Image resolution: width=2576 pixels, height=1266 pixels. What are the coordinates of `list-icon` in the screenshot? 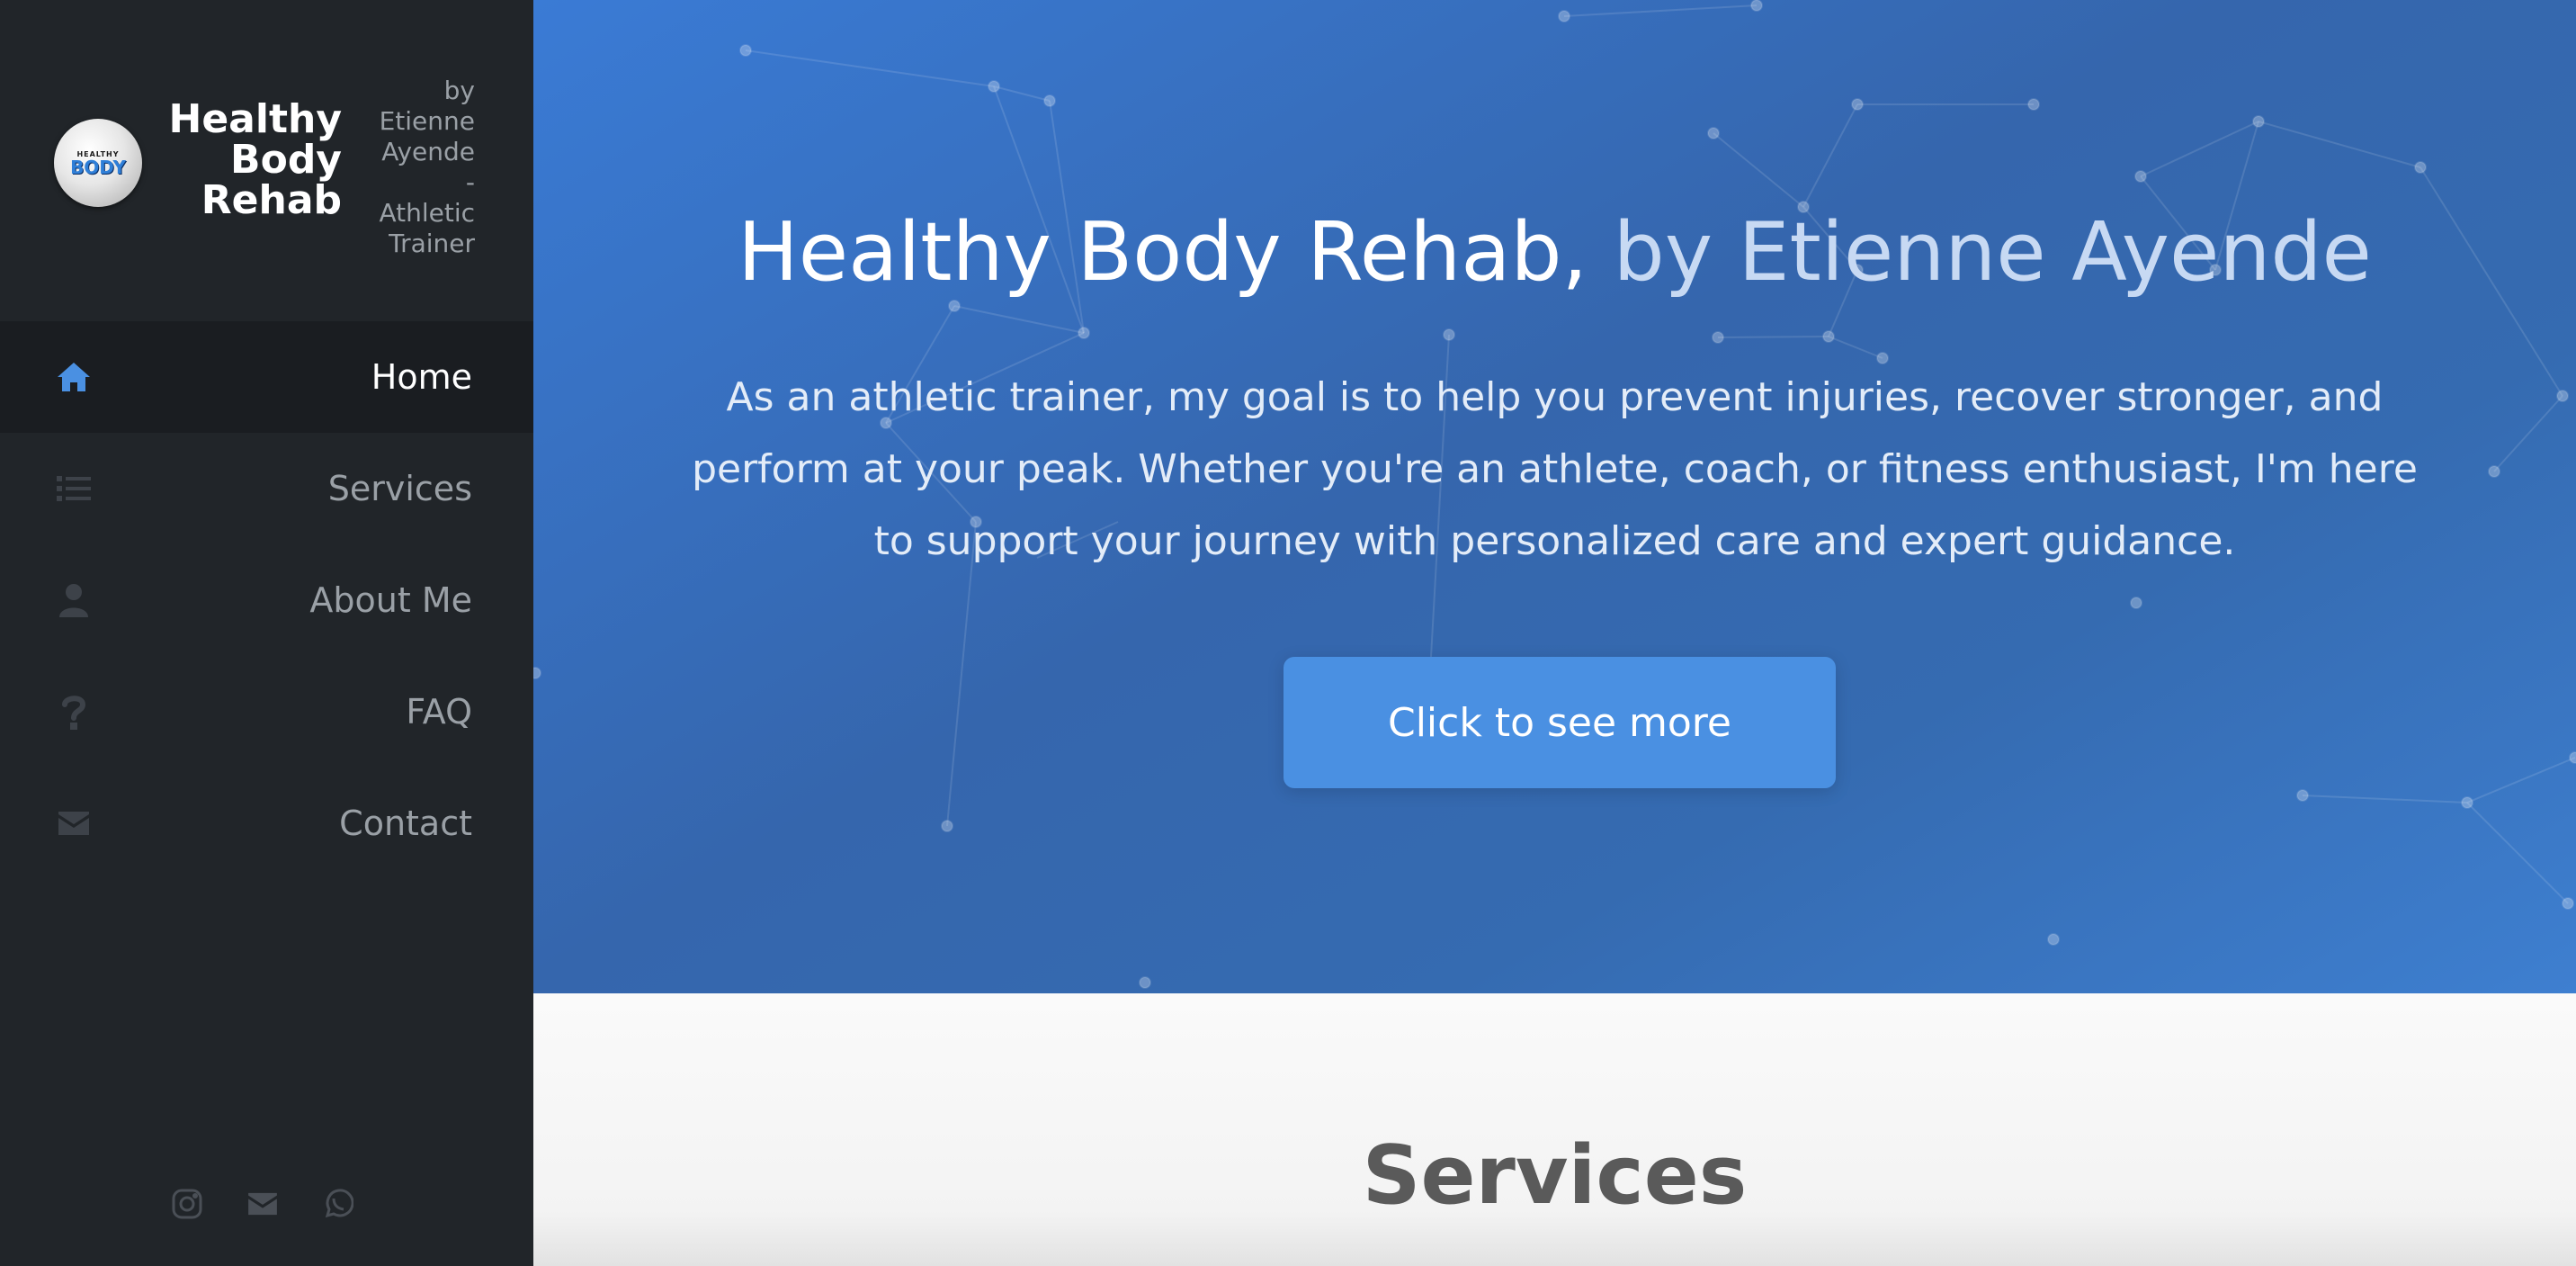 It's located at (74, 489).